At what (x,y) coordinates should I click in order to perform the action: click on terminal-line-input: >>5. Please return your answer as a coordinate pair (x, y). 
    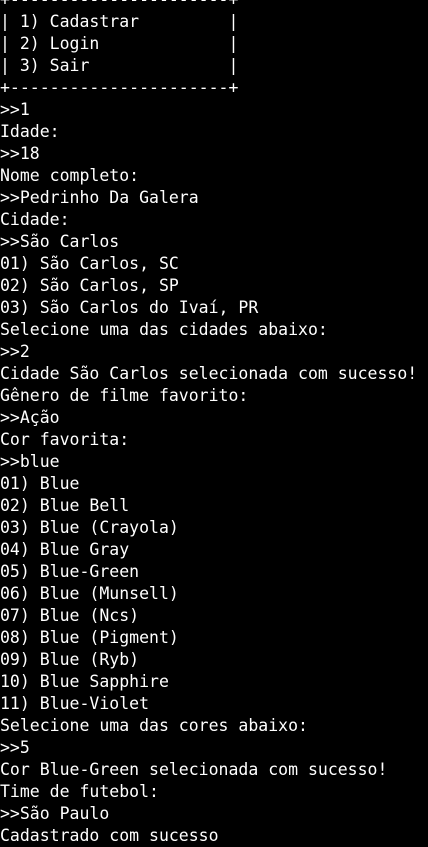
    Looking at the image, I should click on (15, 747).